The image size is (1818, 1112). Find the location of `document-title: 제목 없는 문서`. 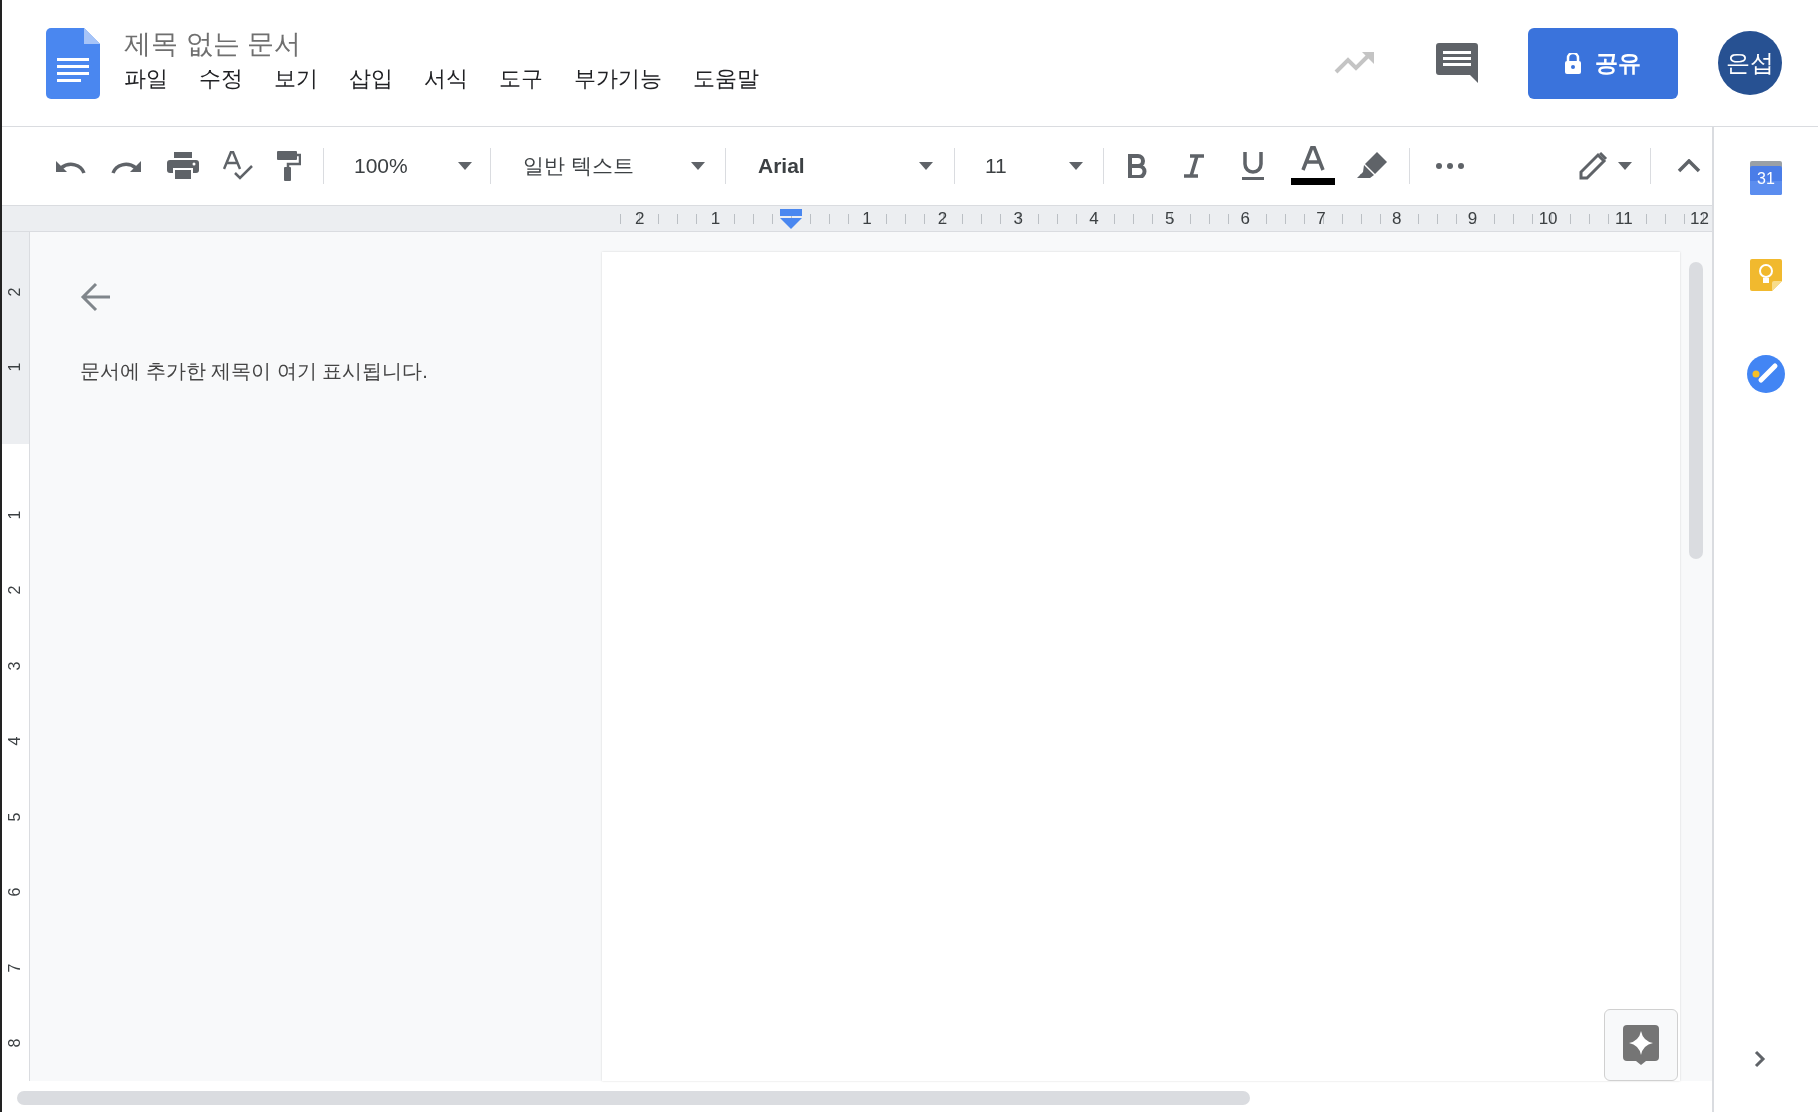

document-title: 제목 없는 문서 is located at coordinates (441, 43).